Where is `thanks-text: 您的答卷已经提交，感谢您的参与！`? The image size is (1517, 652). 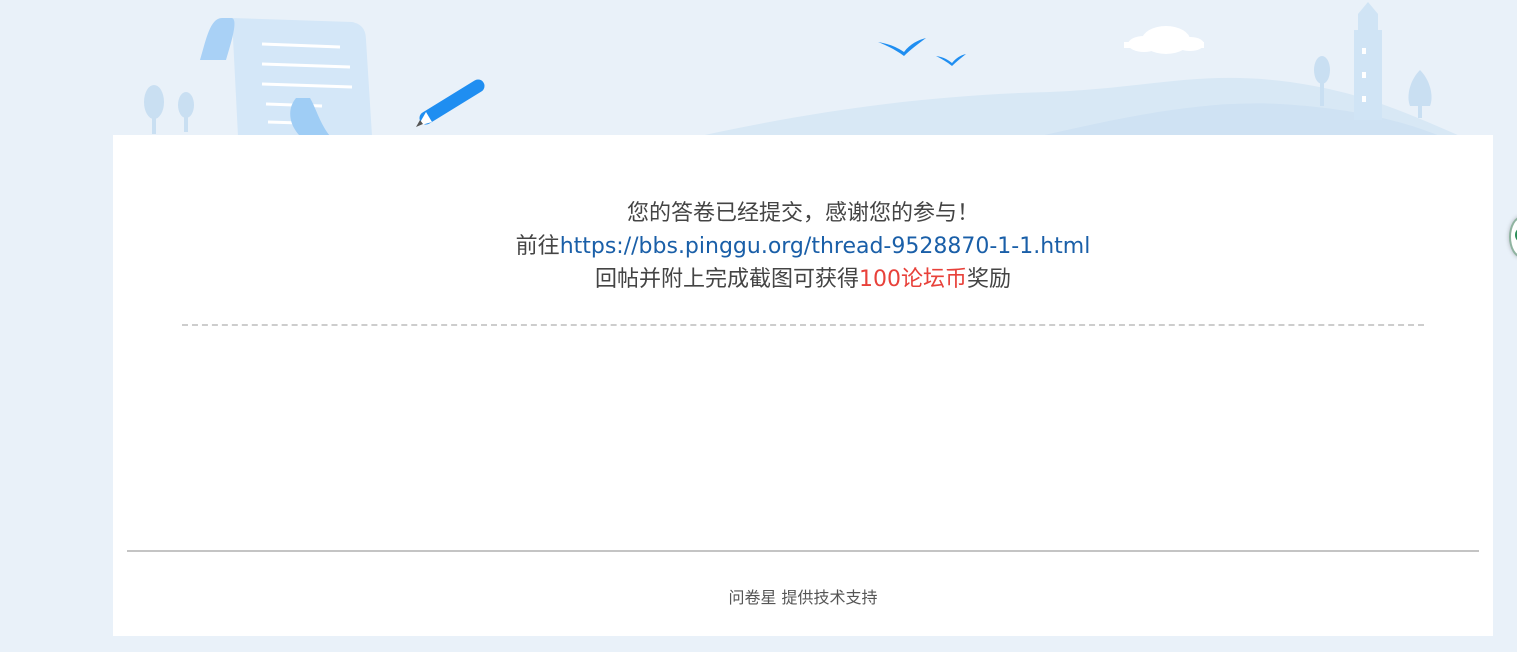 thanks-text: 您的答卷已经提交，感谢您的参与！ is located at coordinates (802, 213).